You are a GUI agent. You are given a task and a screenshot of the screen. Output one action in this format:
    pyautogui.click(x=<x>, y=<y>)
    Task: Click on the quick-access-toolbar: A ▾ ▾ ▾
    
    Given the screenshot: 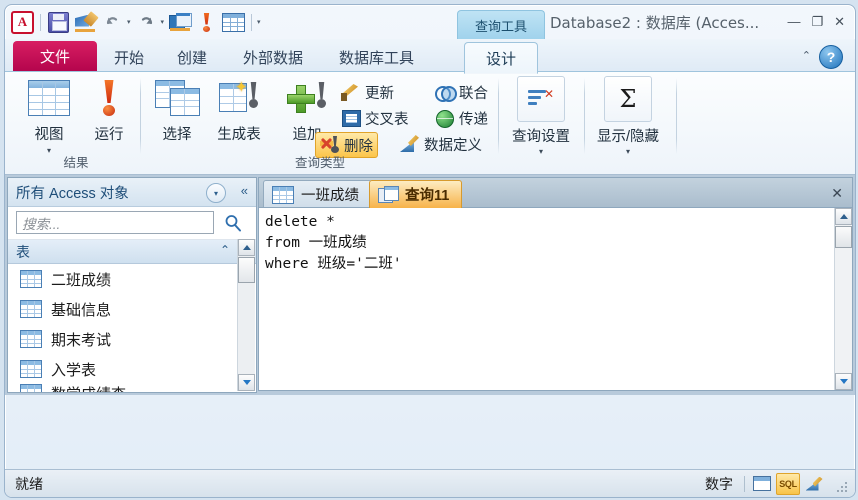 What is the action you would take?
    pyautogui.click(x=136, y=22)
    